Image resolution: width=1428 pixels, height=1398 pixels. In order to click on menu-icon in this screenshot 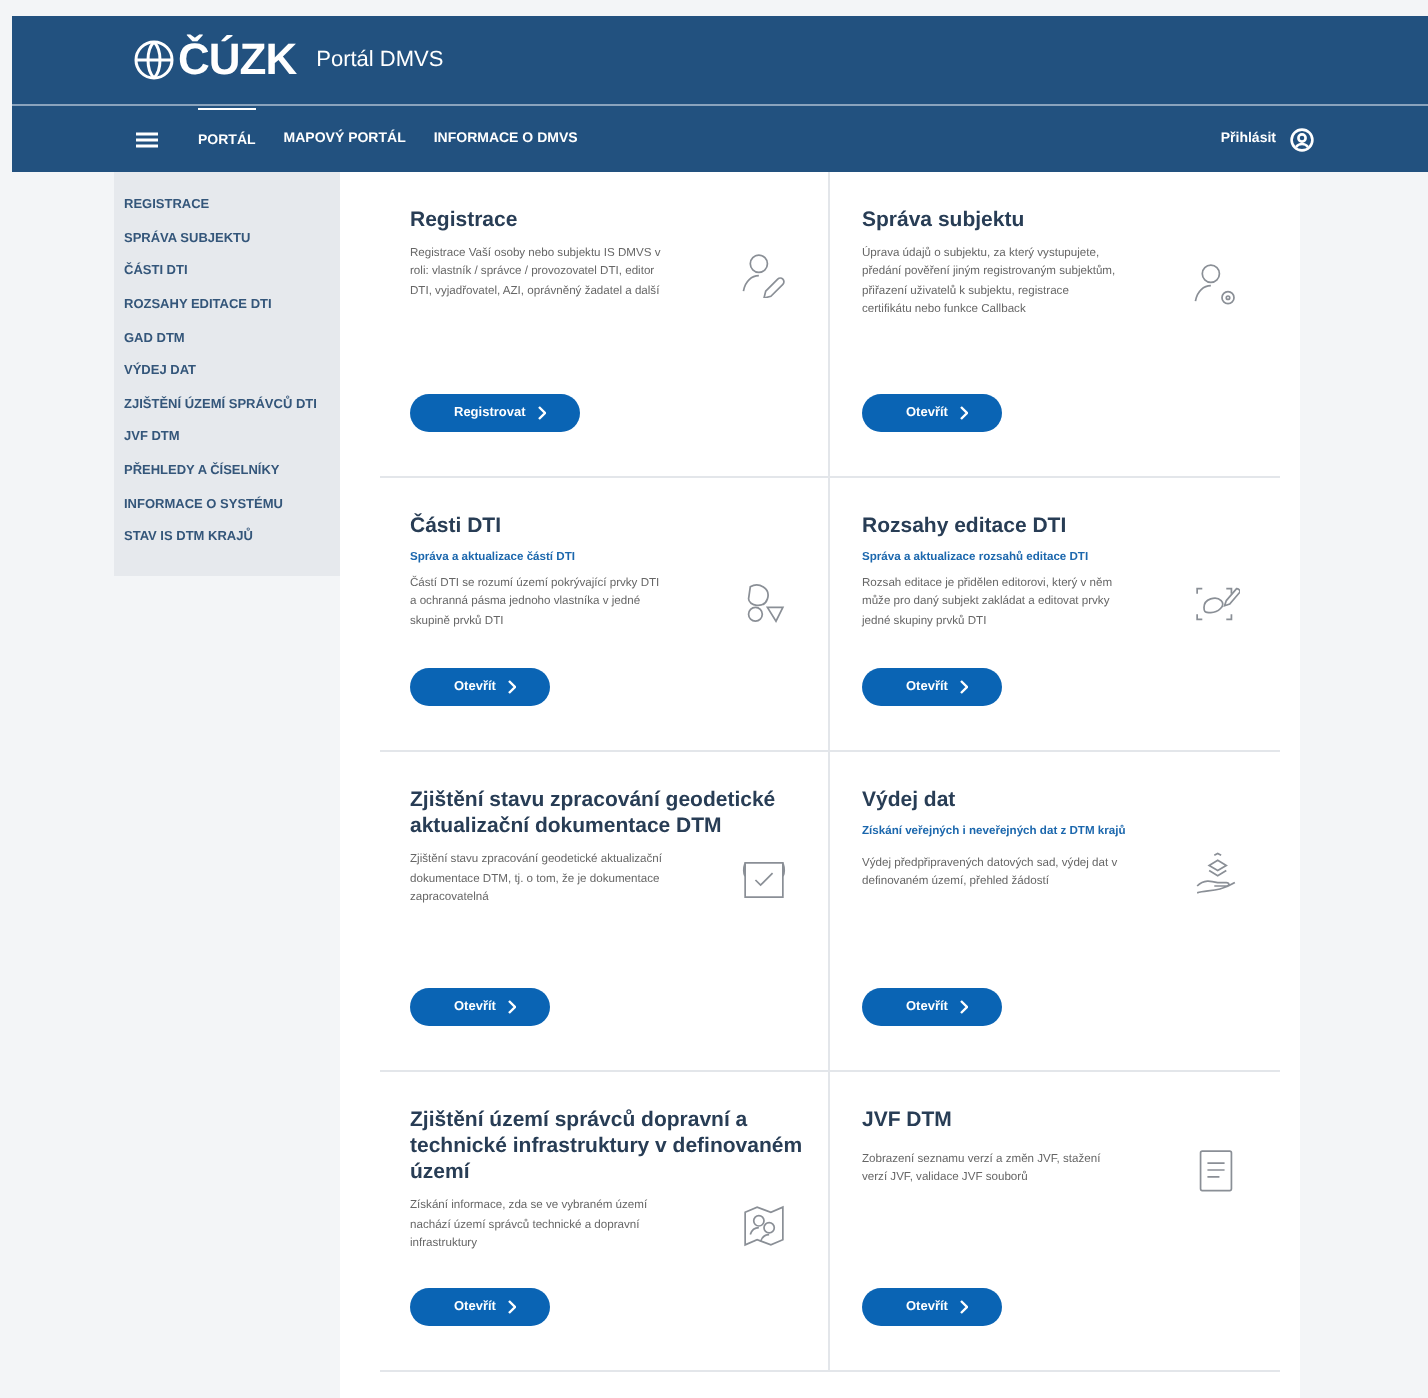, I will do `click(147, 139)`.